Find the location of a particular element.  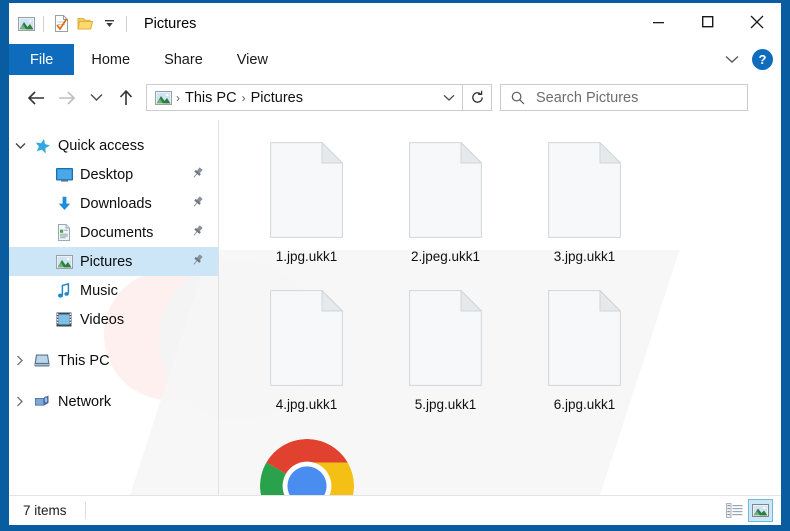

desktop-icon is located at coordinates (64, 175).